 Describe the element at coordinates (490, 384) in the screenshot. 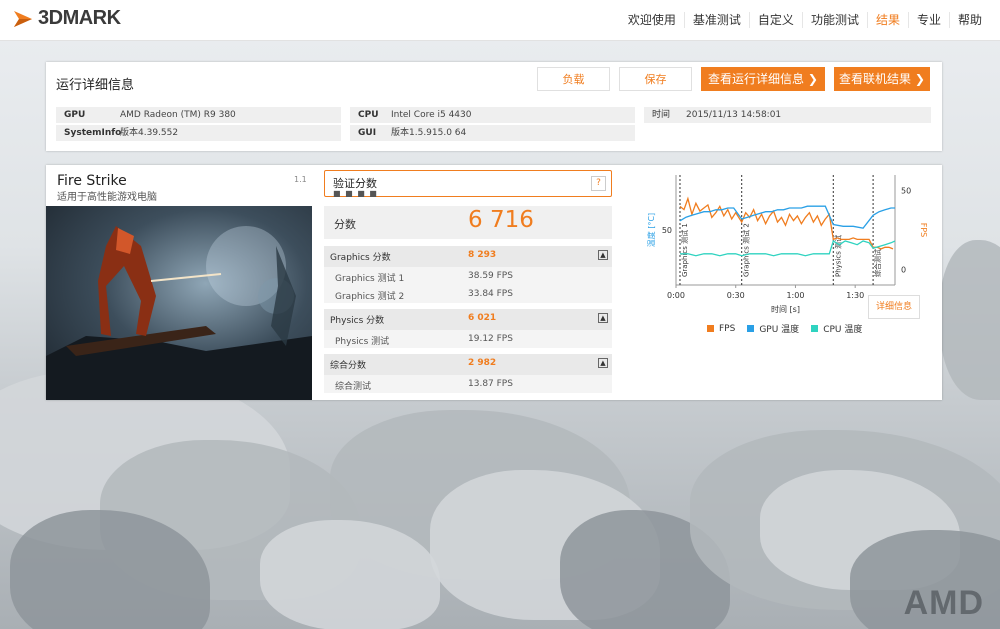

I see `subtest-value: 13.87 FPS` at that location.